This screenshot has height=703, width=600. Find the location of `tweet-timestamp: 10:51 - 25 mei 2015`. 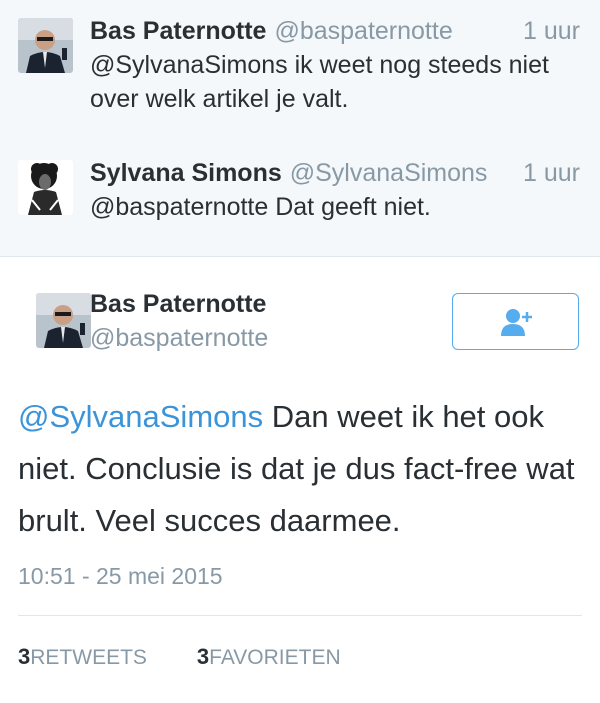

tweet-timestamp: 10:51 - 25 mei 2015 is located at coordinates (300, 576).